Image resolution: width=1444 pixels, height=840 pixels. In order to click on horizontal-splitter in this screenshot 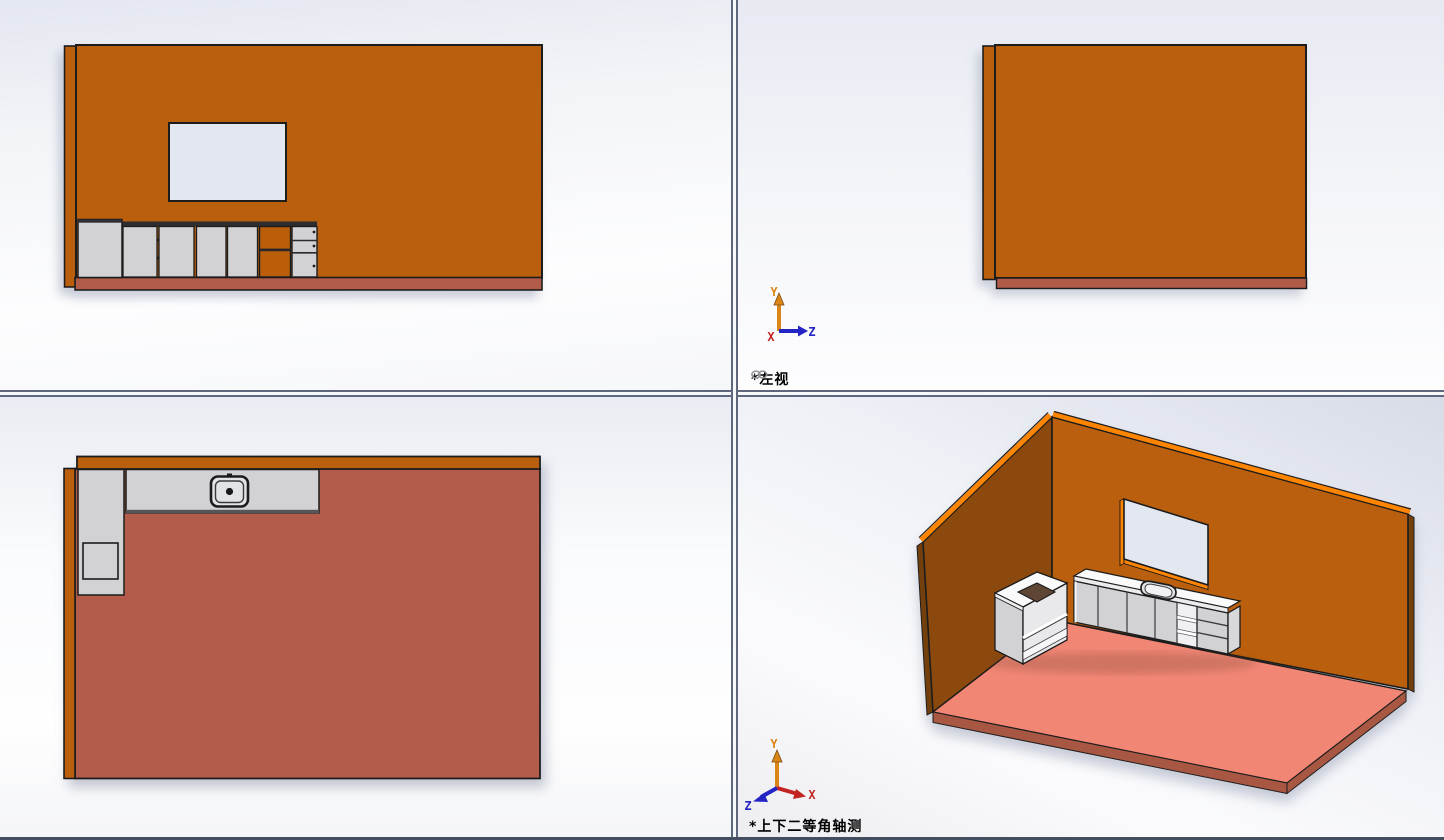, I will do `click(722, 393)`.